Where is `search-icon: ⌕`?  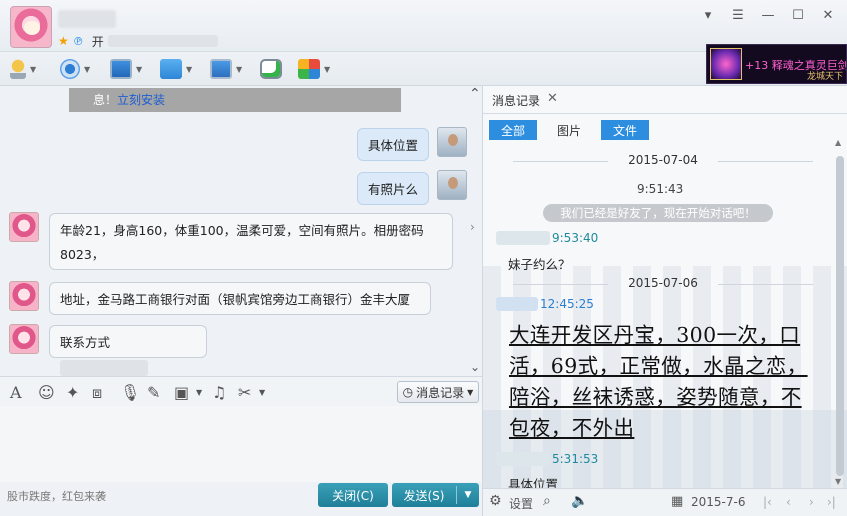 search-icon: ⌕ is located at coordinates (547, 501).